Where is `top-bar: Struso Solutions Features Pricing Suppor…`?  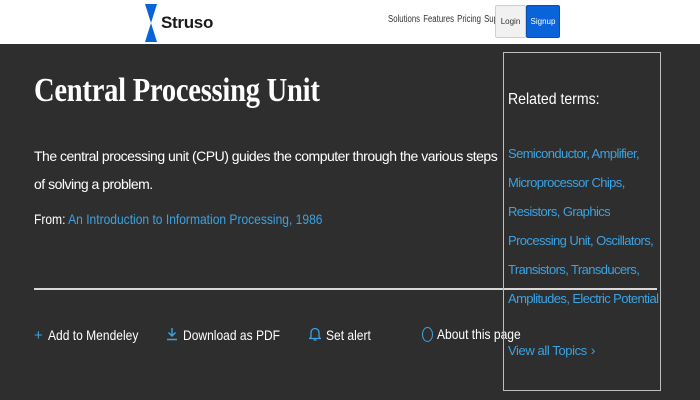
top-bar: Struso Solutions Features Pricing Suppor… is located at coordinates (350, 22).